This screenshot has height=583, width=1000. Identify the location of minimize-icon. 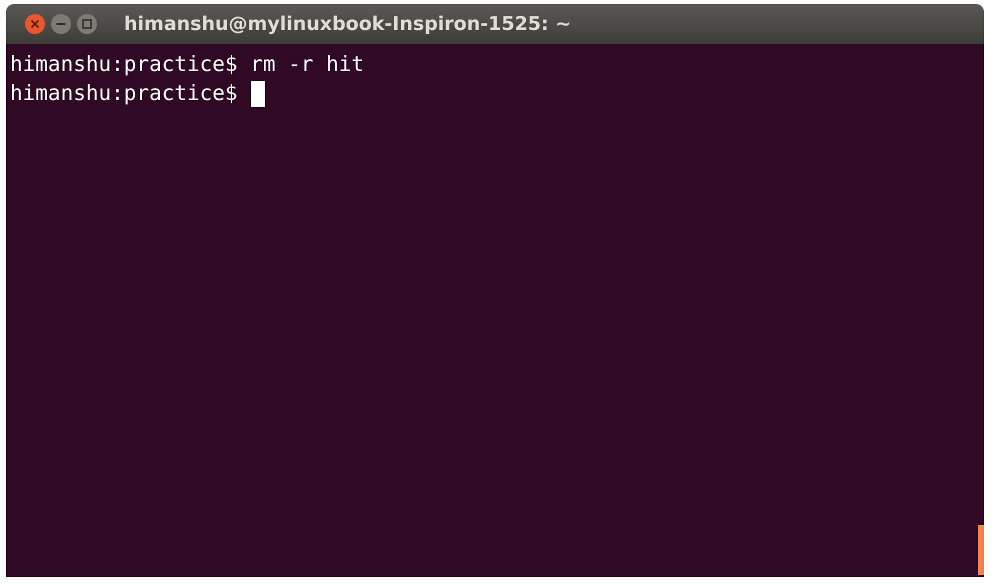
(61, 24).